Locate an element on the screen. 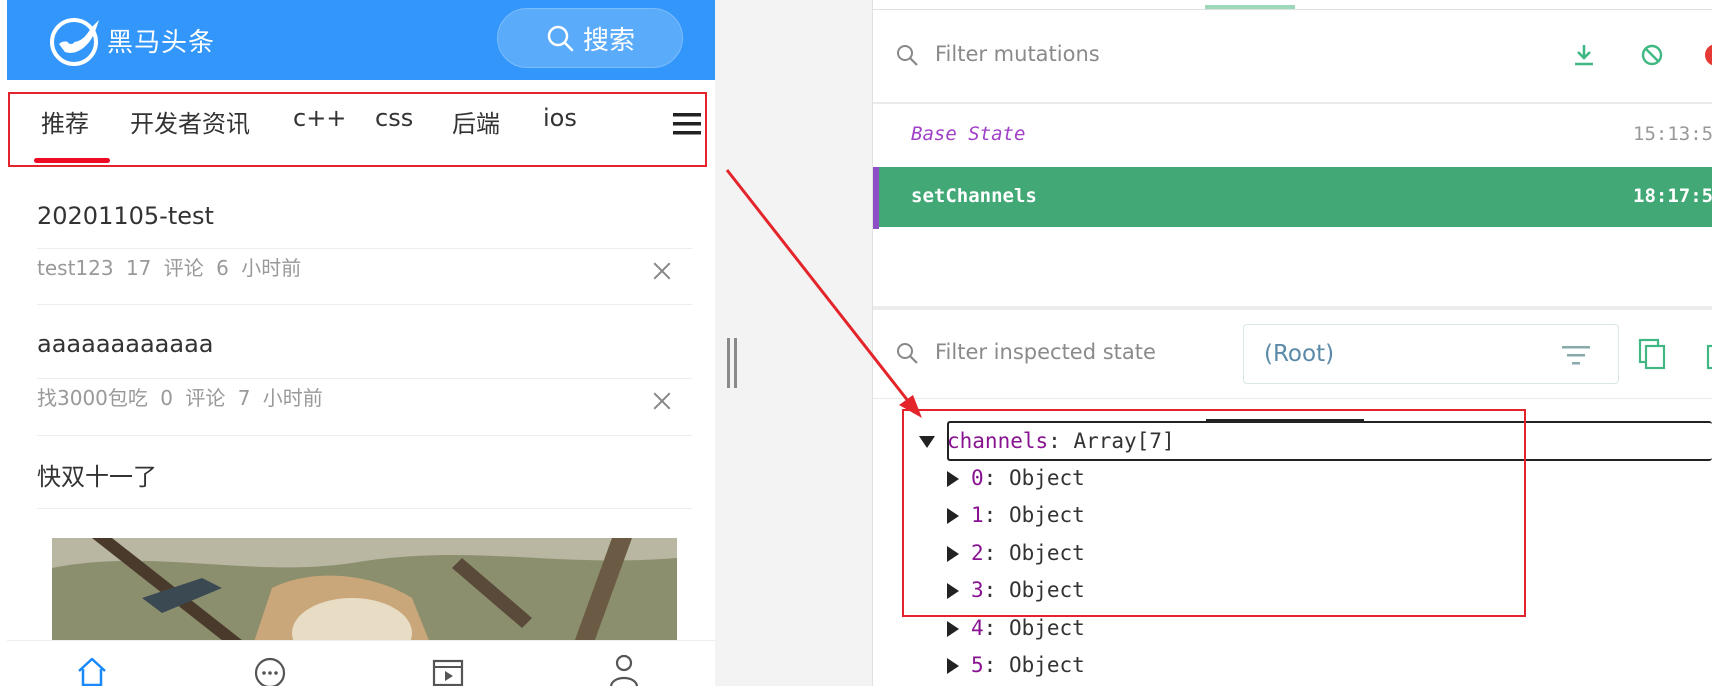 The height and width of the screenshot is (686, 1712). tree-key: 5 is located at coordinates (977, 665).